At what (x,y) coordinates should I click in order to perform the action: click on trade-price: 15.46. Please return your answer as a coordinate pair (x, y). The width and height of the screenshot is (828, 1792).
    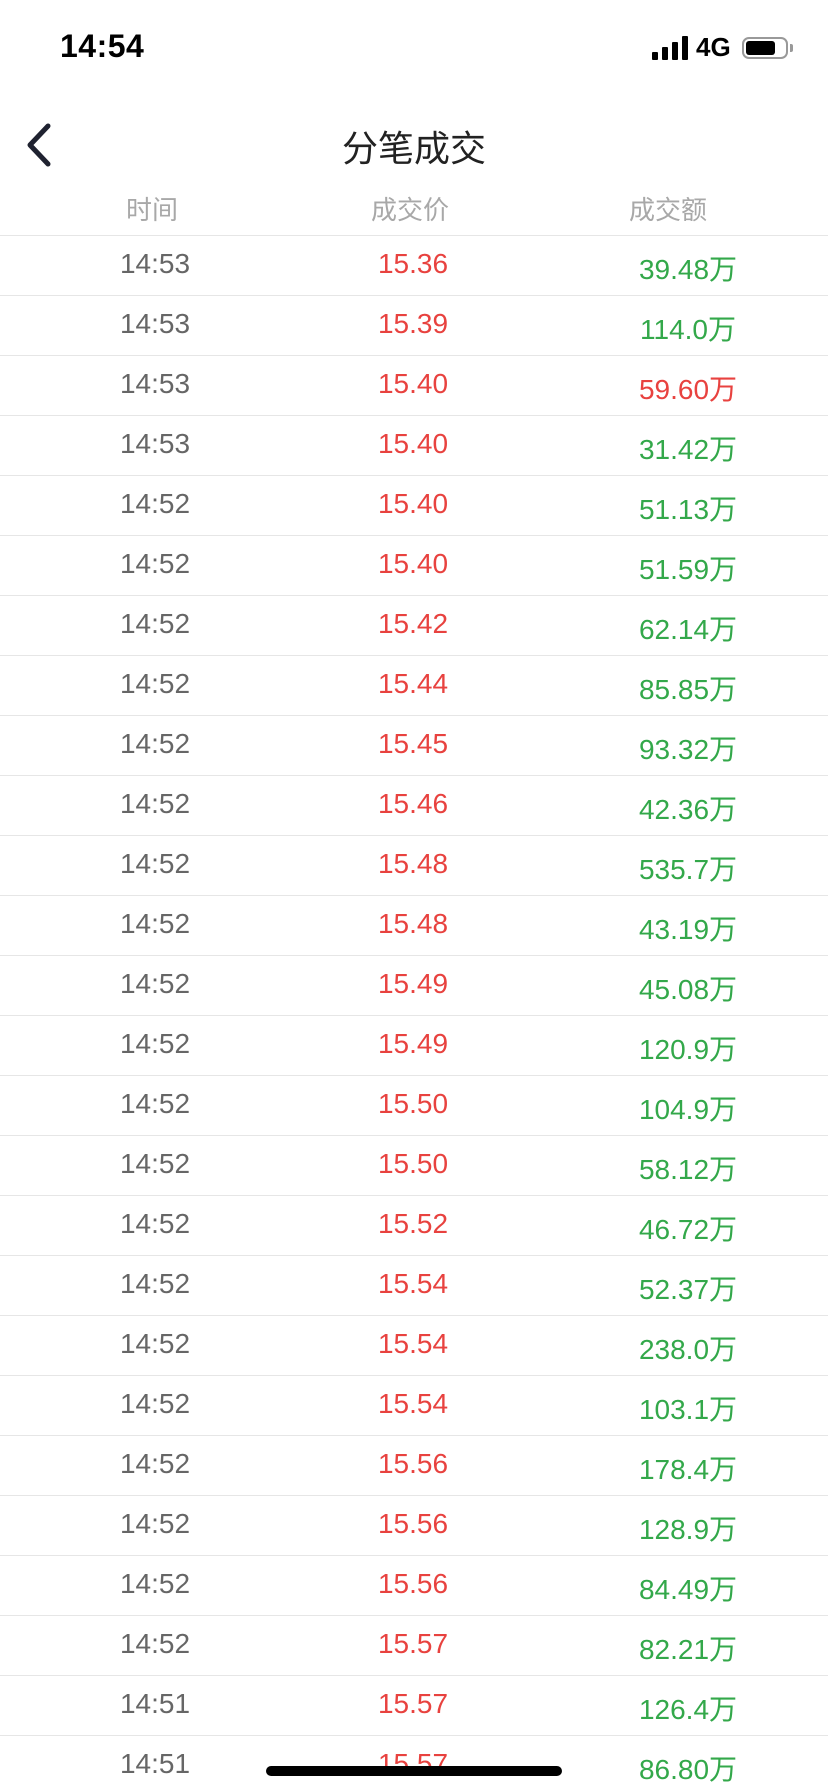
    Looking at the image, I should click on (413, 803).